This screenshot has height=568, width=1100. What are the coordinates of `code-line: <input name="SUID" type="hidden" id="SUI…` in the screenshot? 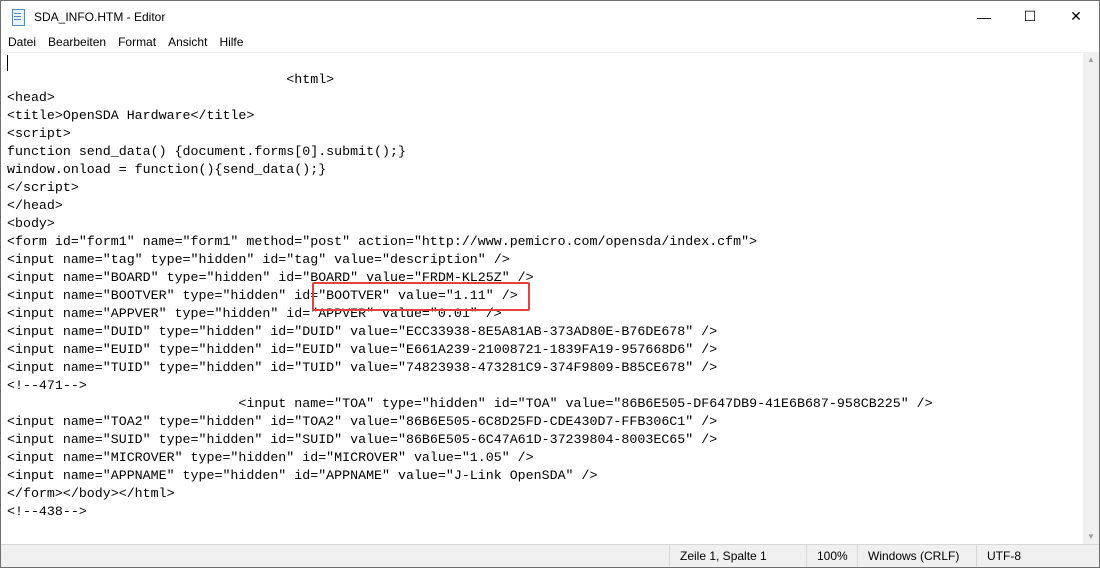 It's located at (362, 439).